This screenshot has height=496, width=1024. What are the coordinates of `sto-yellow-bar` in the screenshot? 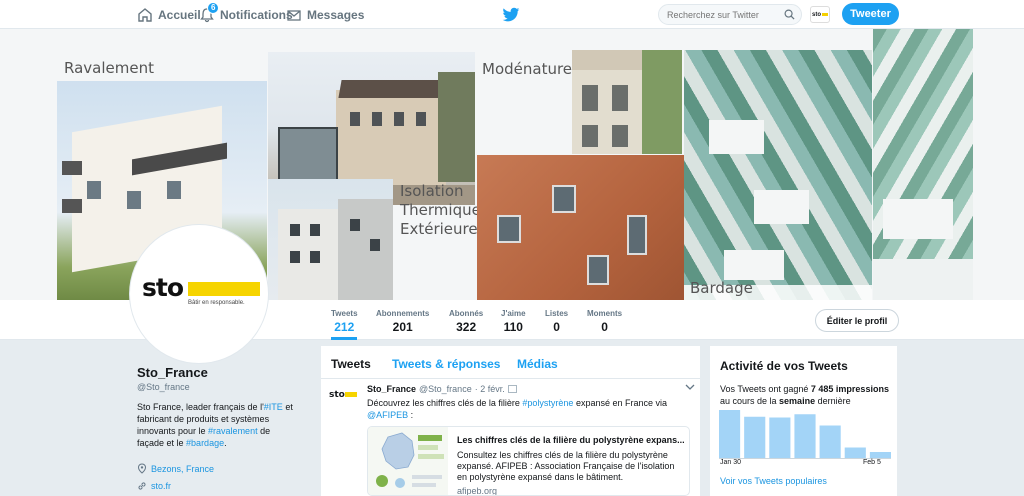 It's located at (825, 14).